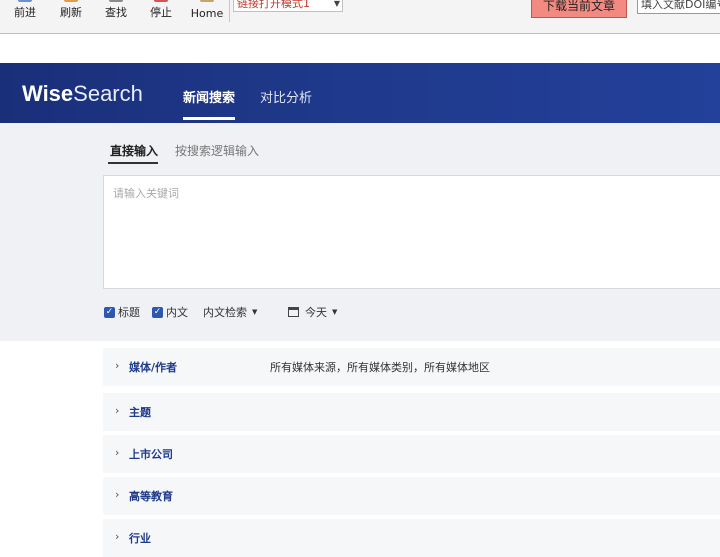 The image size is (720, 557). What do you see at coordinates (286, 96) in the screenshot?
I see `nav-compare-analysis: 对比分析` at bounding box center [286, 96].